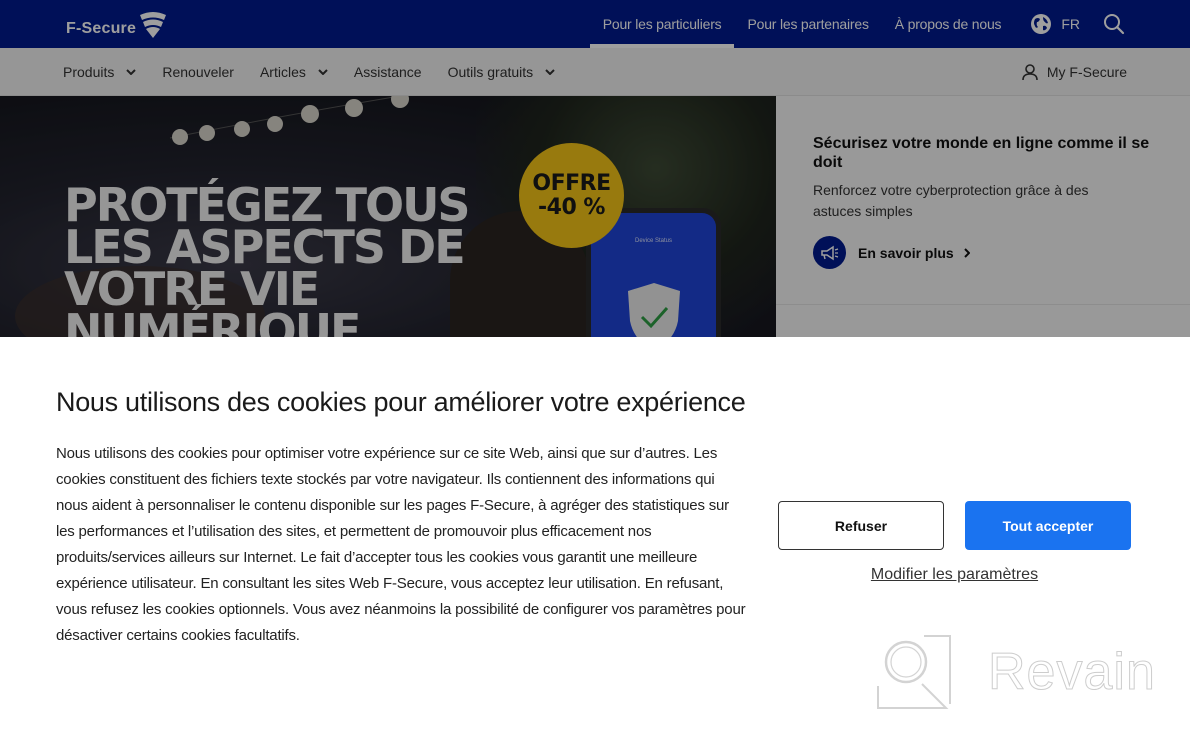  Describe the element at coordinates (861, 525) in the screenshot. I see `refuse-button: Refuser` at that location.